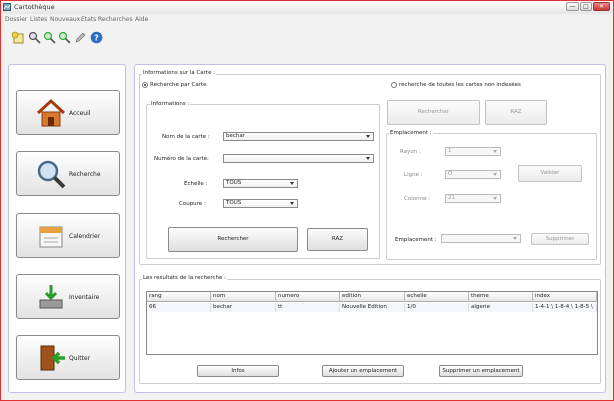  I want to click on zoom-in-icon, so click(49, 37).